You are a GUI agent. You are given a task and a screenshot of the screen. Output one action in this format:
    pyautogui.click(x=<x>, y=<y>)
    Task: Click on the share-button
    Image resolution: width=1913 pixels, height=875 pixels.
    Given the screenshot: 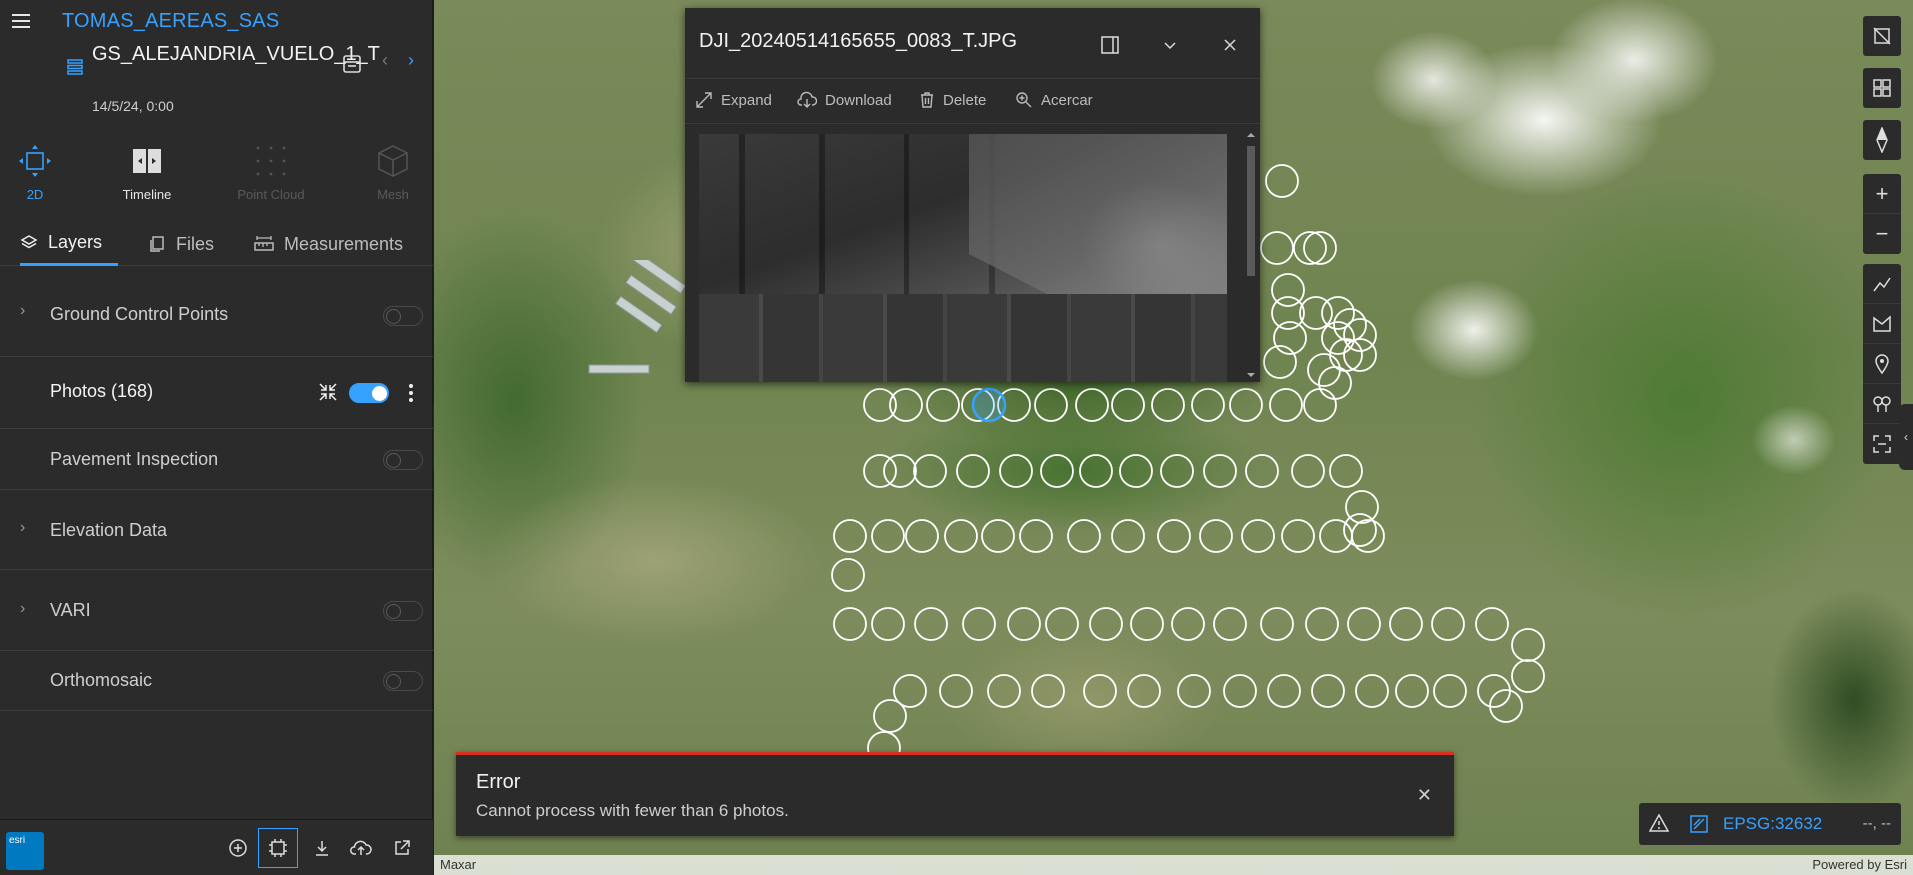 What is the action you would take?
    pyautogui.click(x=402, y=848)
    